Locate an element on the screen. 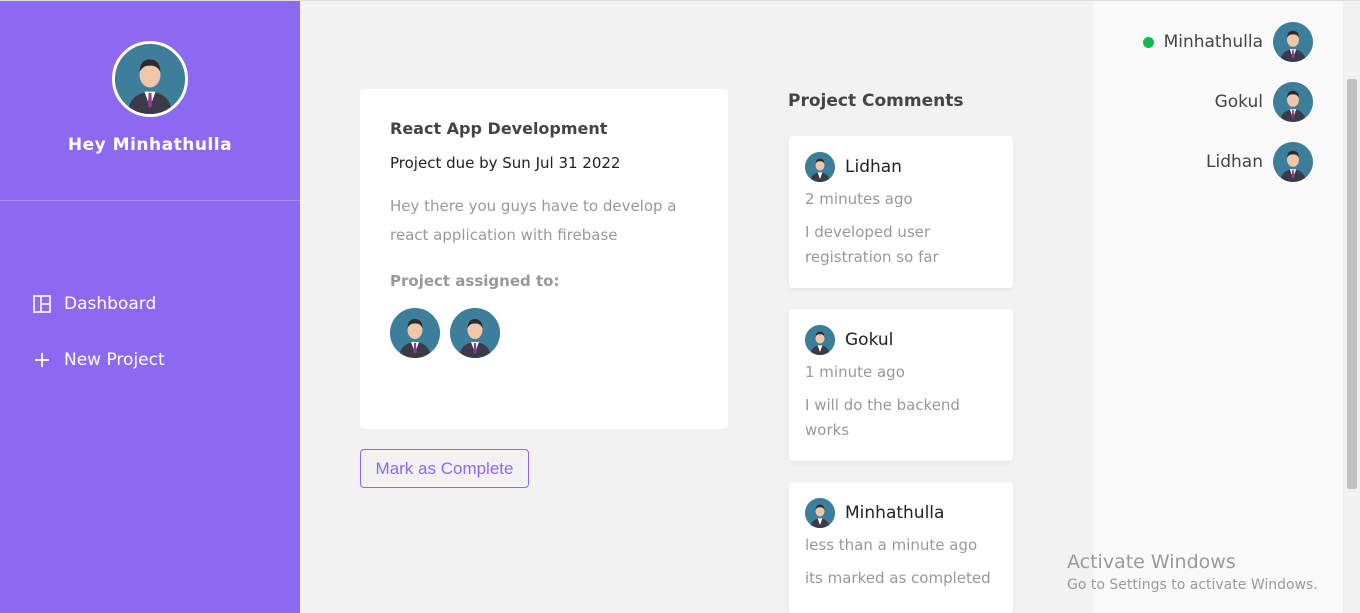 The image size is (1360, 613). scrollbar-thumb is located at coordinates (1352, 284).